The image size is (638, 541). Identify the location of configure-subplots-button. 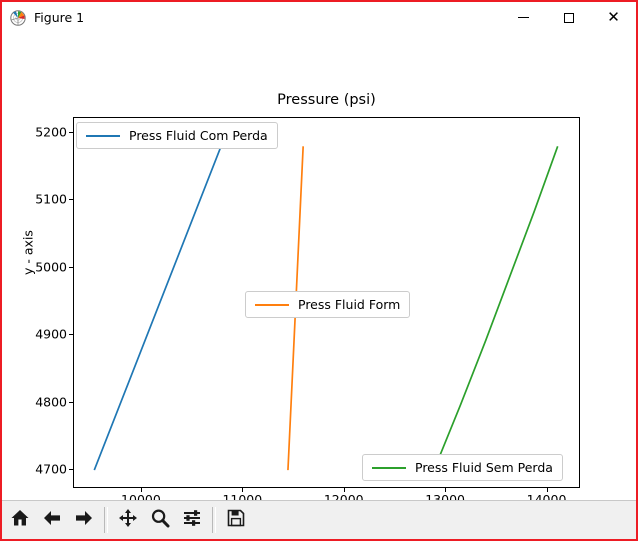
(192, 520).